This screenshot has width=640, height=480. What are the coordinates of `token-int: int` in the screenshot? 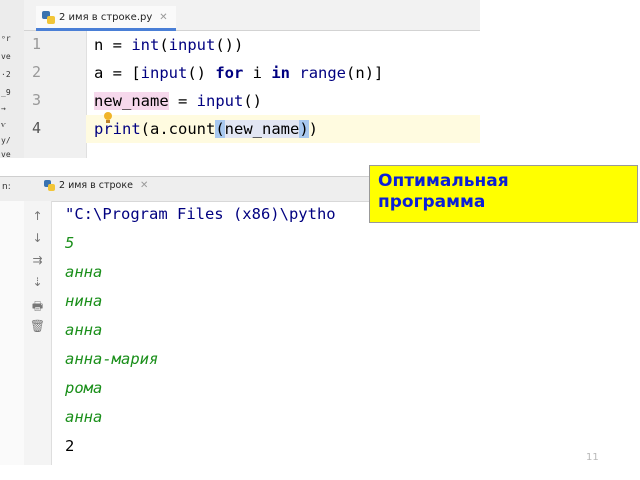 It's located at (145, 45).